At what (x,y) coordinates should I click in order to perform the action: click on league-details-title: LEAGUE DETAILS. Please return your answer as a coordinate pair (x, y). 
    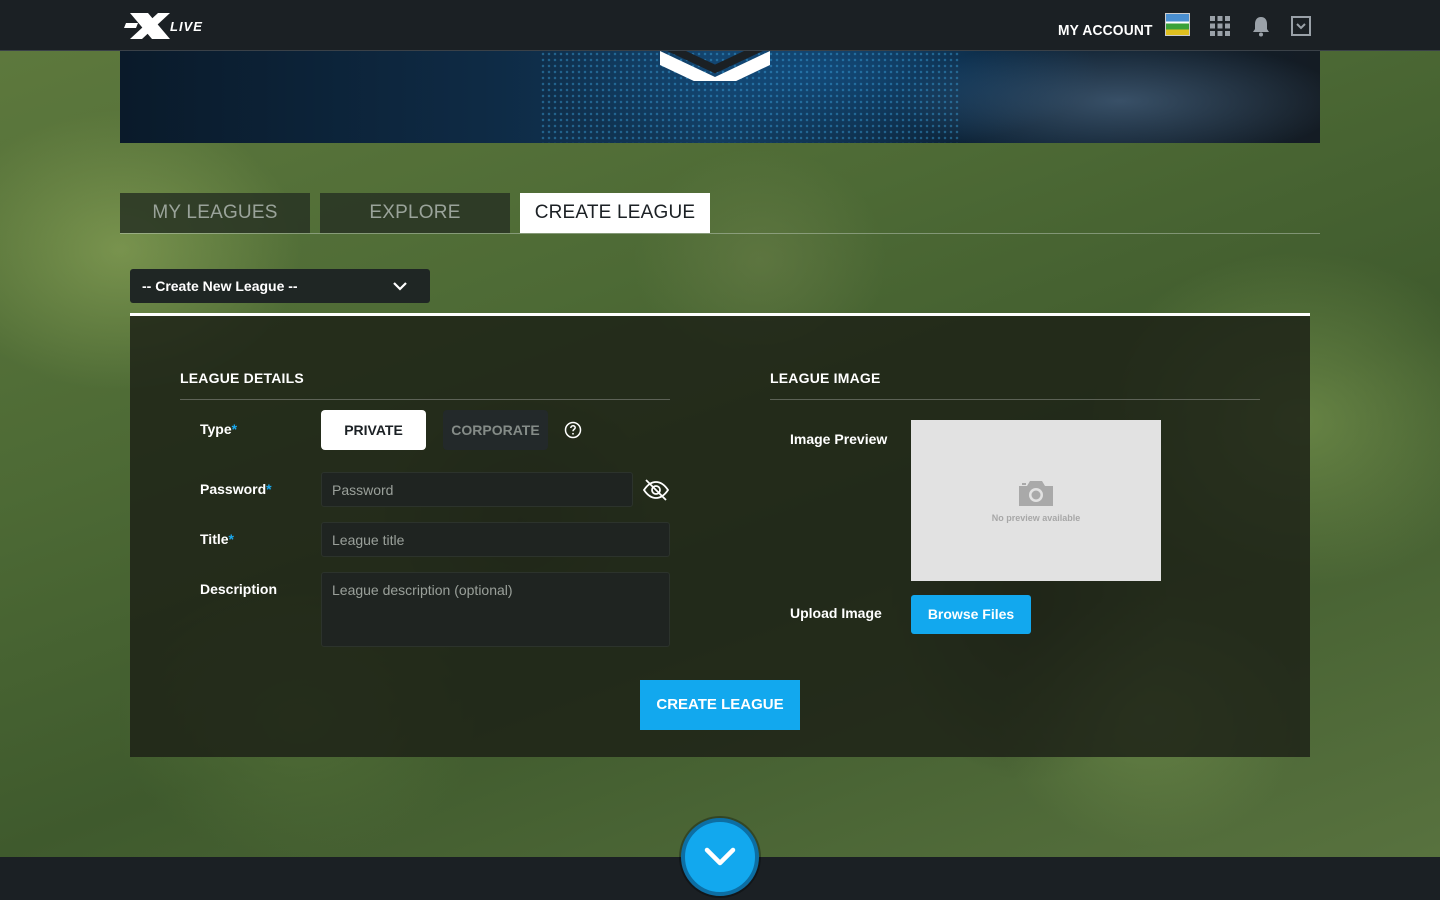
    Looking at the image, I should click on (242, 378).